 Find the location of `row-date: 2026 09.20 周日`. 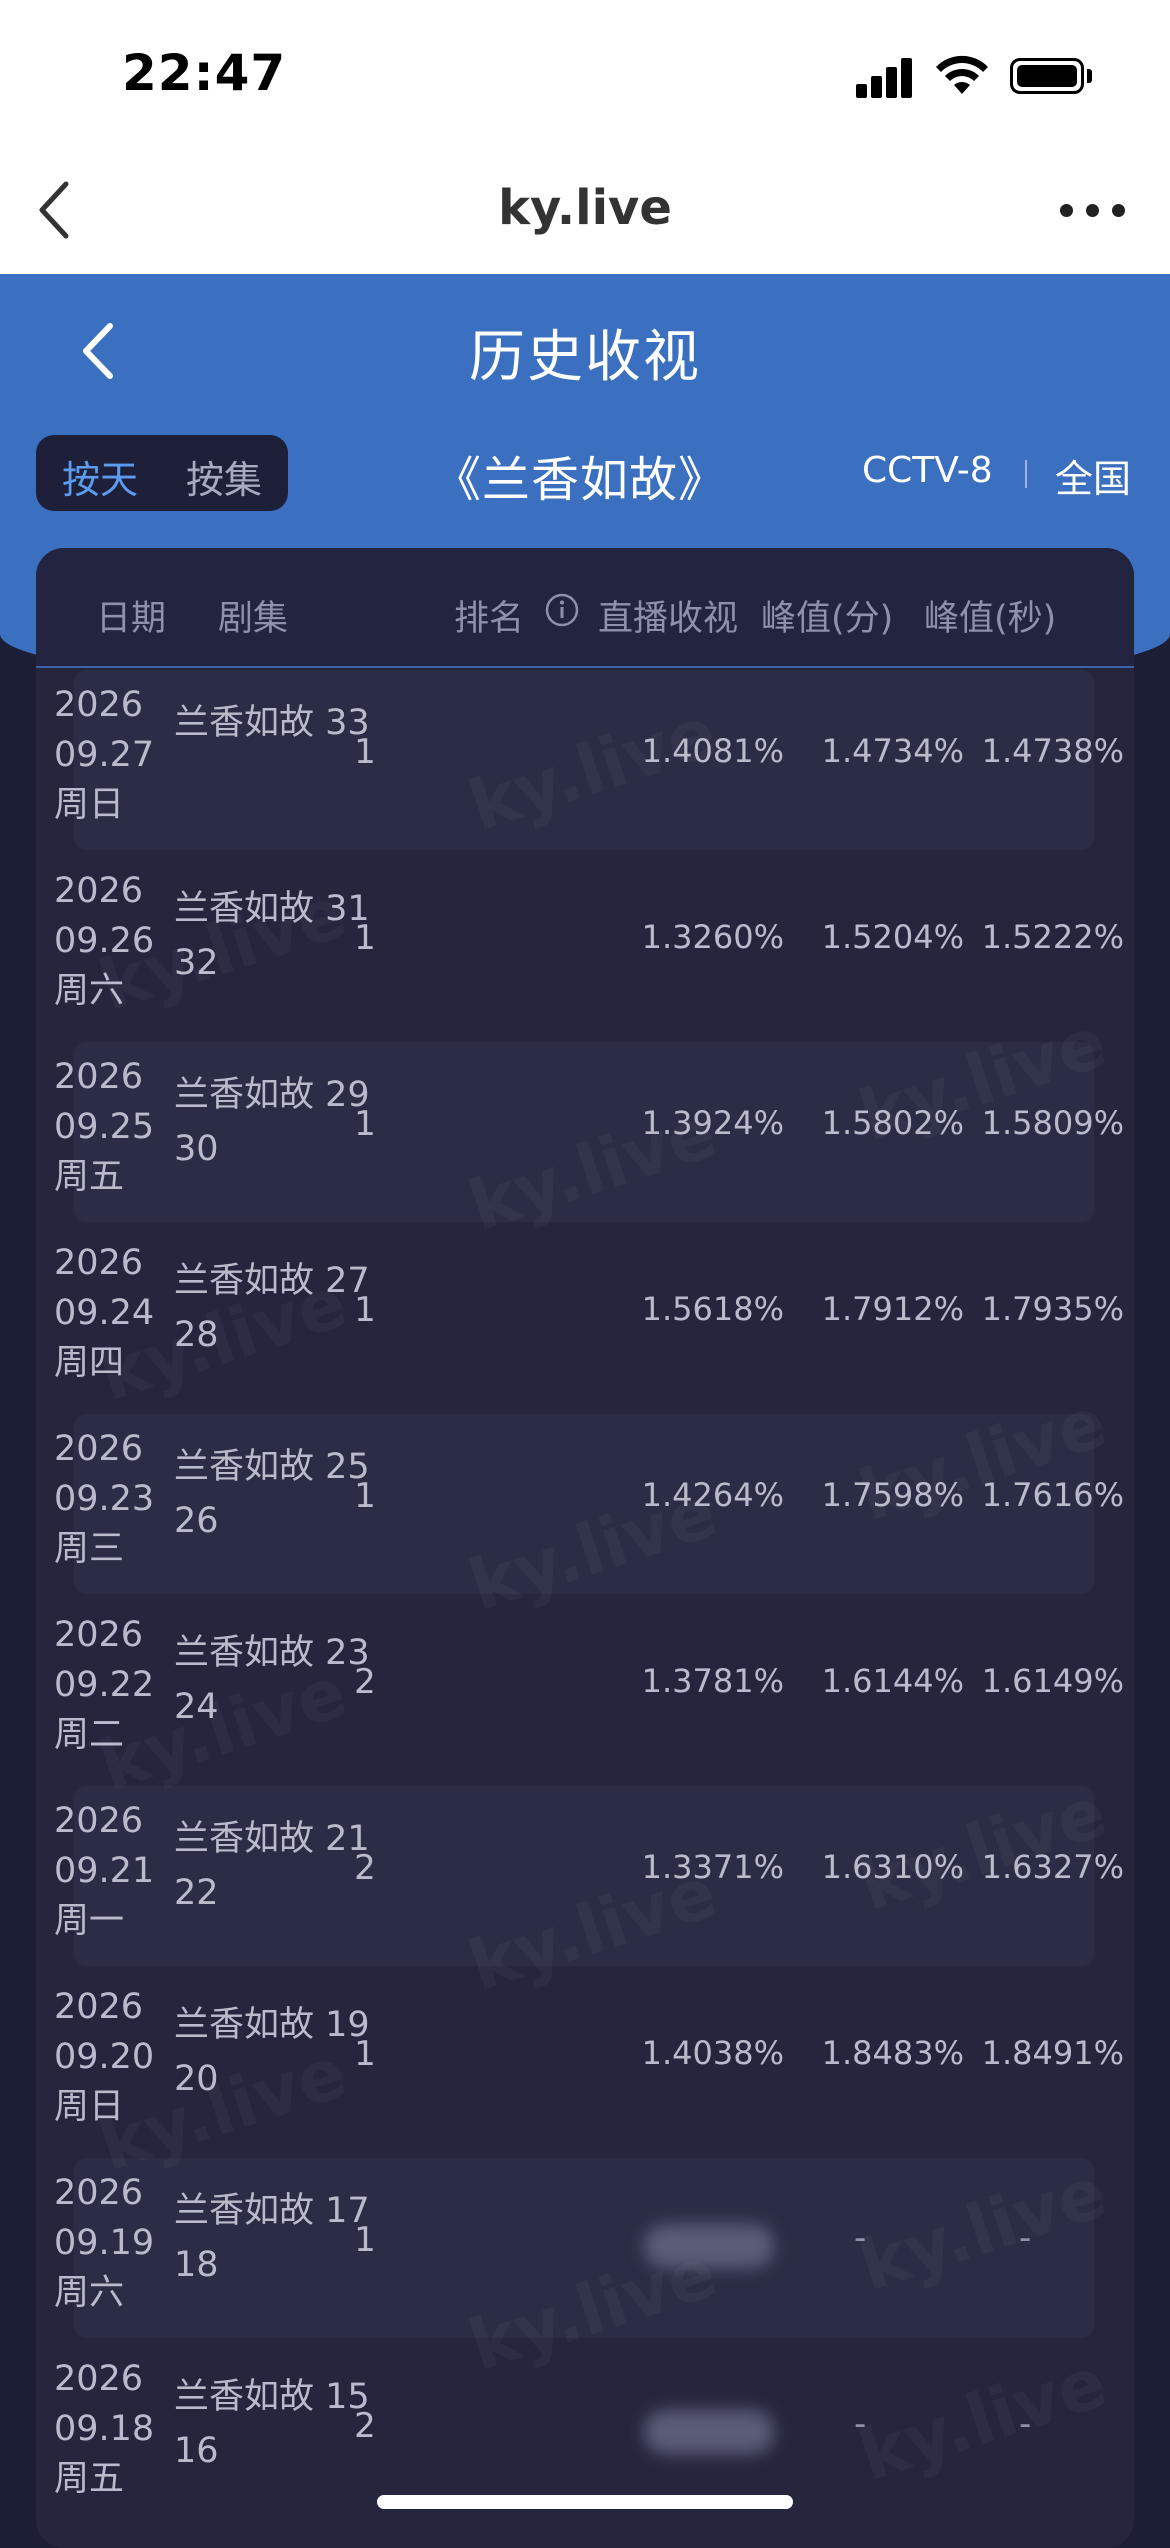

row-date: 2026 09.20 周日 is located at coordinates (104, 2057).